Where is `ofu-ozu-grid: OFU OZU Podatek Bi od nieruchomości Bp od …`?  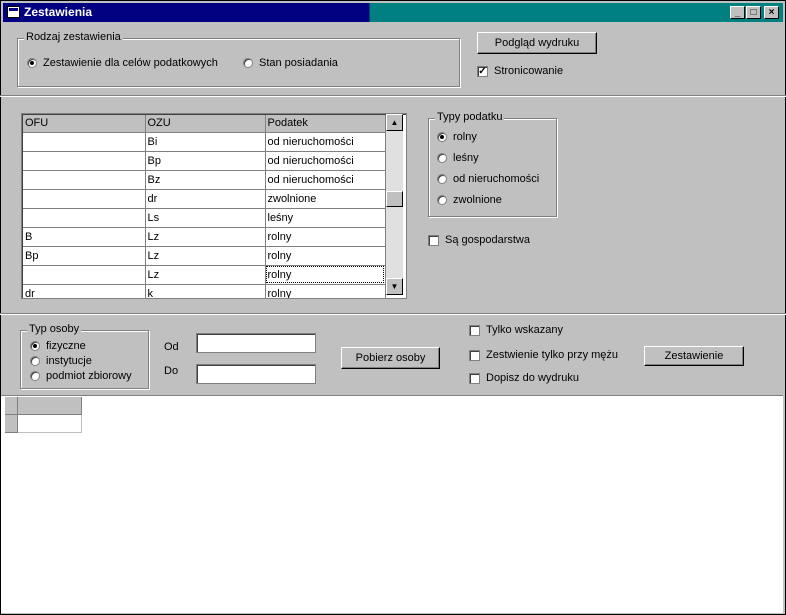 ofu-ozu-grid: OFU OZU Podatek Bi od nieruchomości Bp od … is located at coordinates (214, 206).